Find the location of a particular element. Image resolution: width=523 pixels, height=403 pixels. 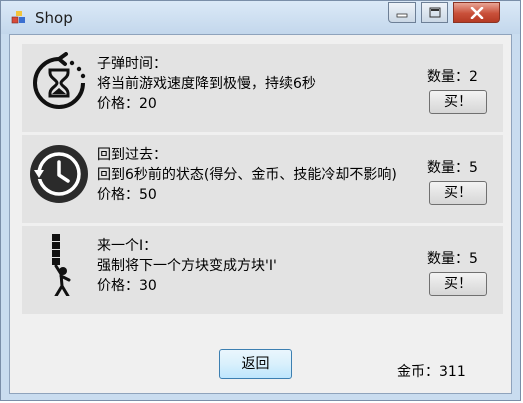

close-icon is located at coordinates (476, 12).